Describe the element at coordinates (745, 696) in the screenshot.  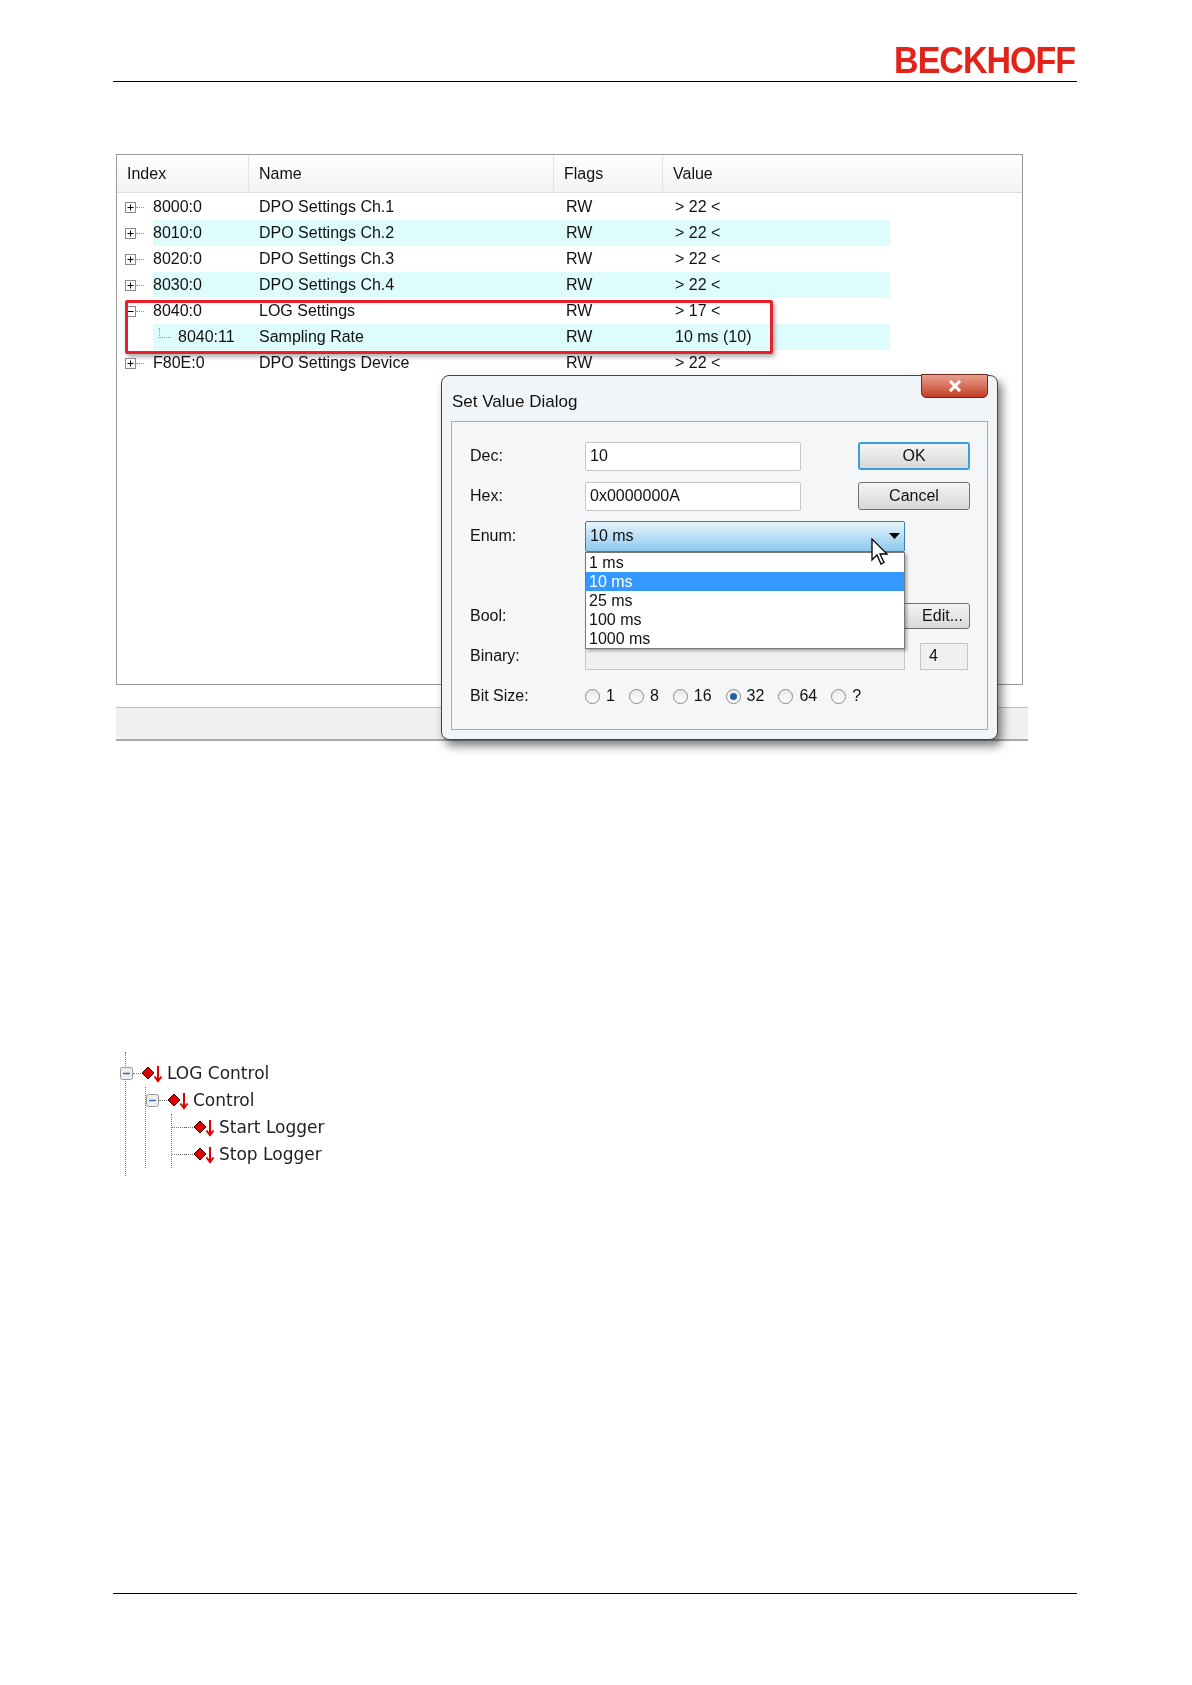
I see `bit-size-radio: 32` at that location.